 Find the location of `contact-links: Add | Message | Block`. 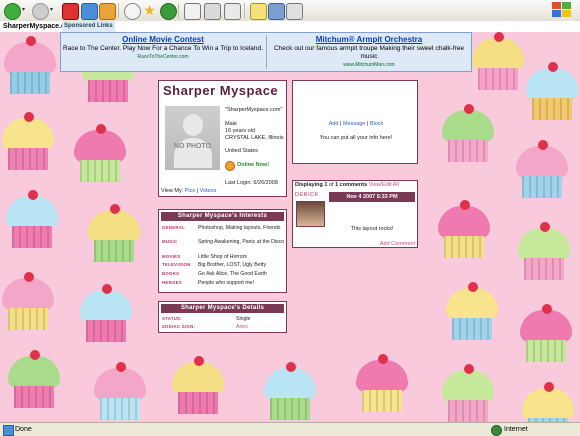

contact-links: Add | Message | Block is located at coordinates (356, 124).